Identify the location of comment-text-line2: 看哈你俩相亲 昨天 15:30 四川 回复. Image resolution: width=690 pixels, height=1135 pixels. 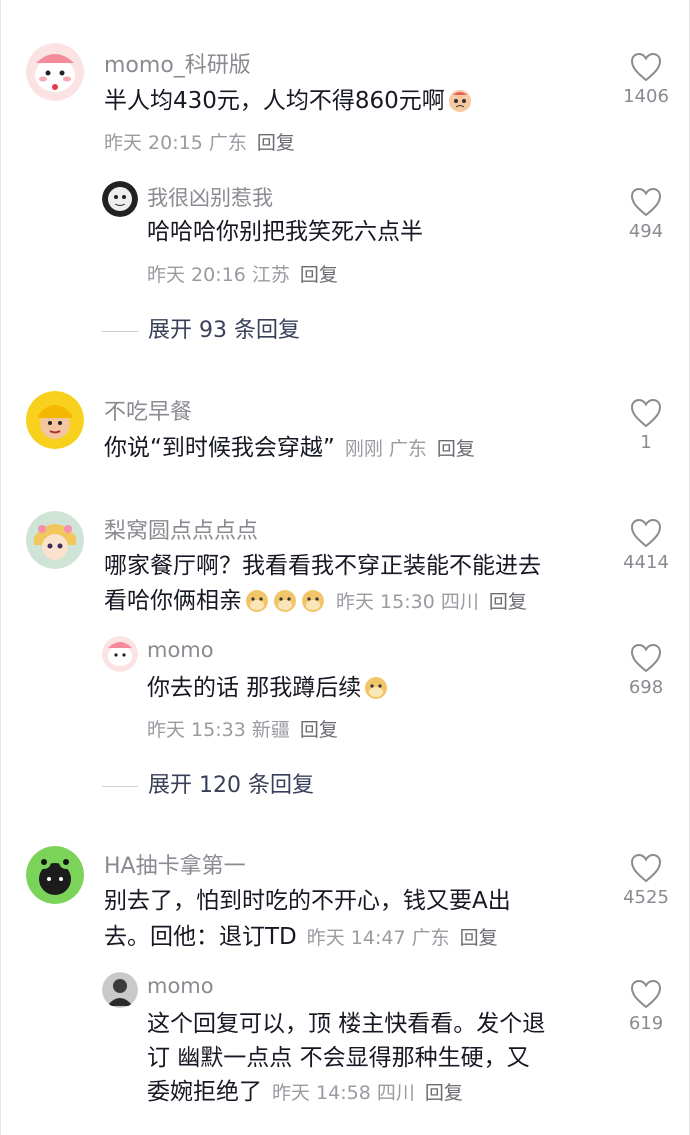
(315, 601).